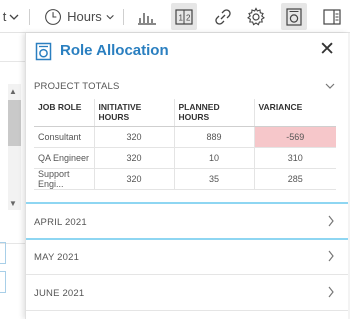 This screenshot has height=319, width=350. What do you see at coordinates (214, 179) in the screenshot?
I see `planned-hours-cell: 35` at bounding box center [214, 179].